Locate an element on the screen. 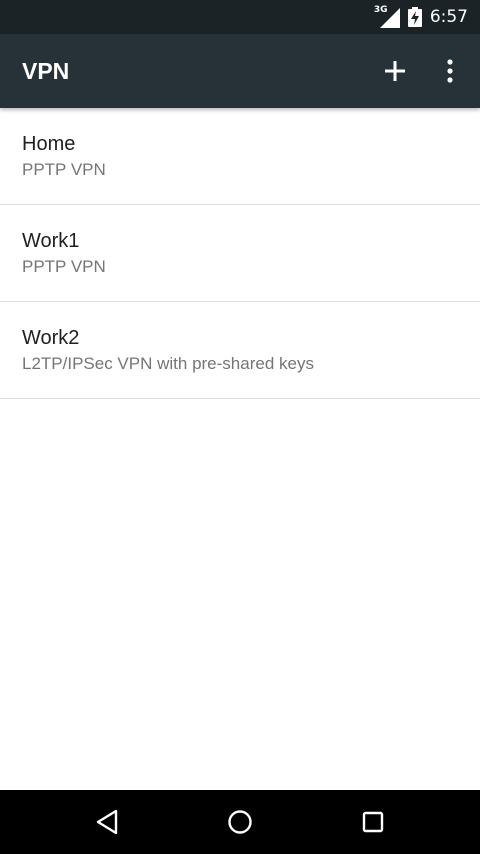 The height and width of the screenshot is (854, 480). navigation-bar is located at coordinates (240, 822).